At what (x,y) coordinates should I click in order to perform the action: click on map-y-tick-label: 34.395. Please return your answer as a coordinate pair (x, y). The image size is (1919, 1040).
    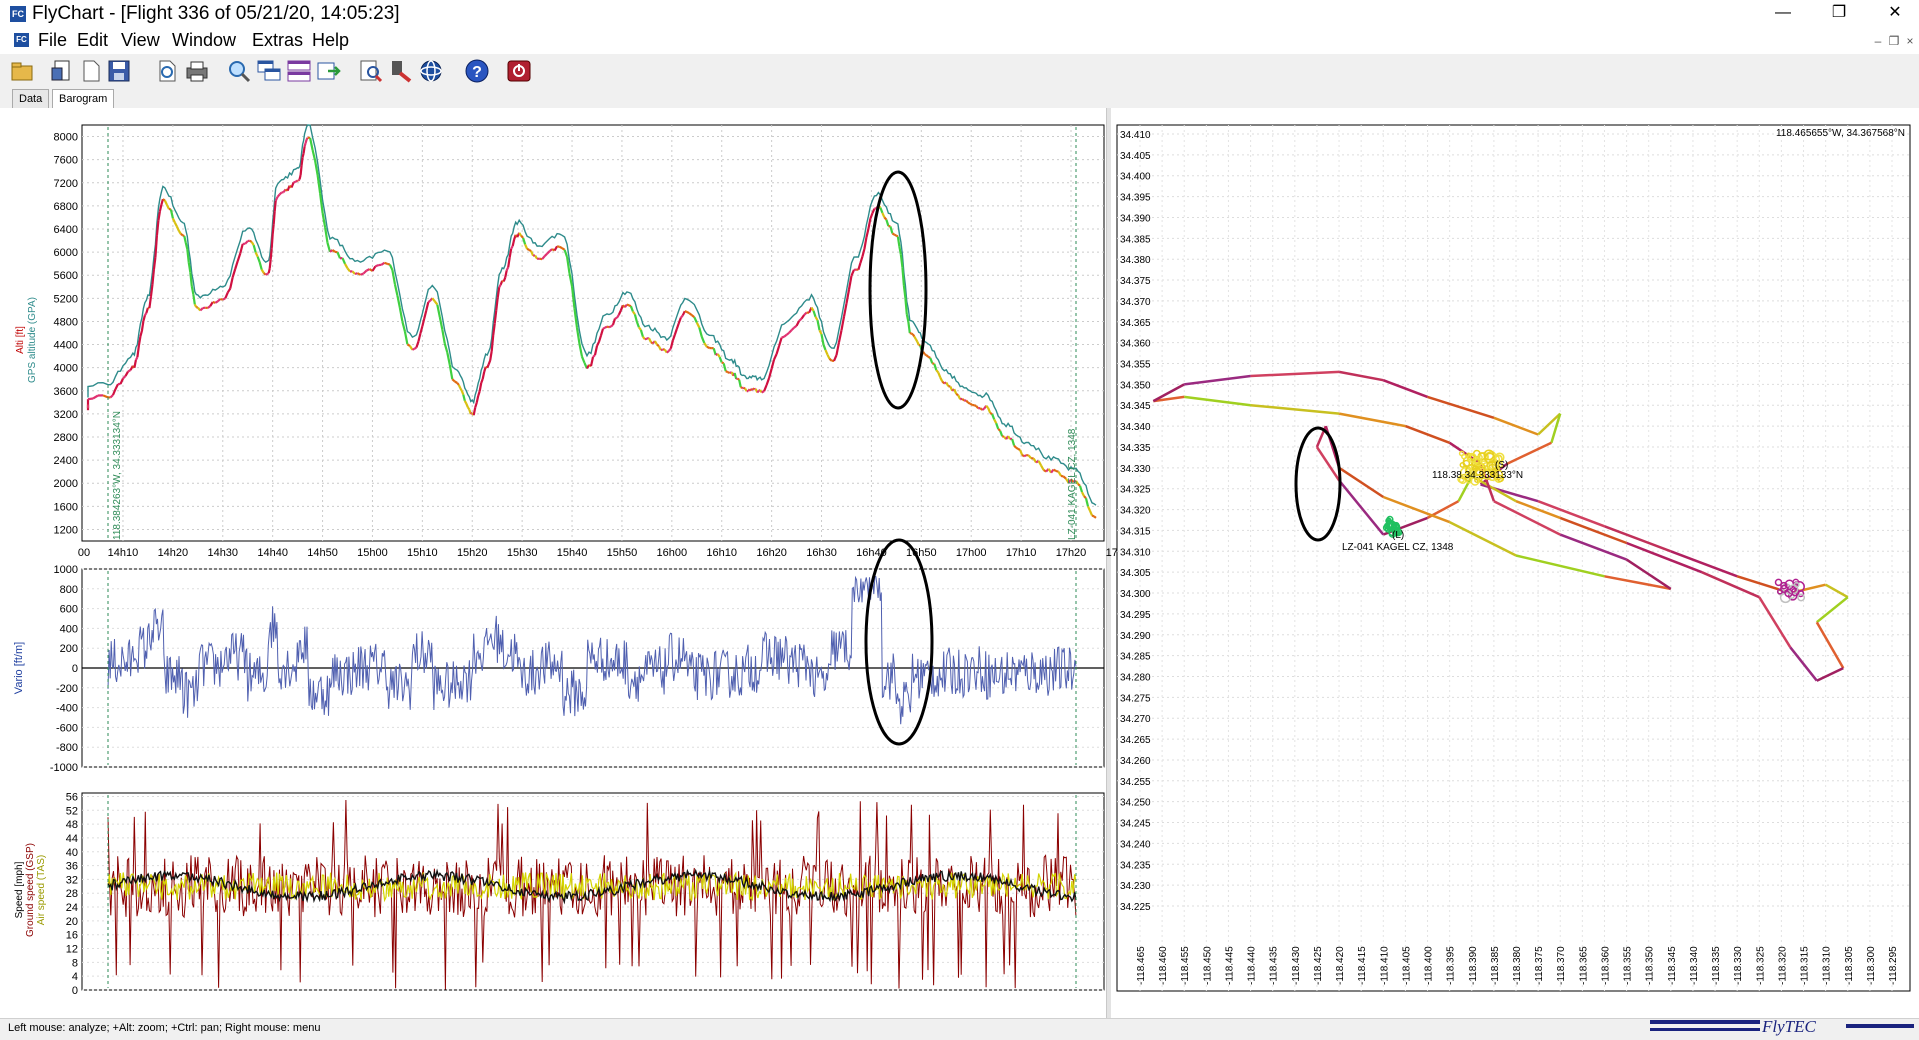
    Looking at the image, I should click on (1135, 198).